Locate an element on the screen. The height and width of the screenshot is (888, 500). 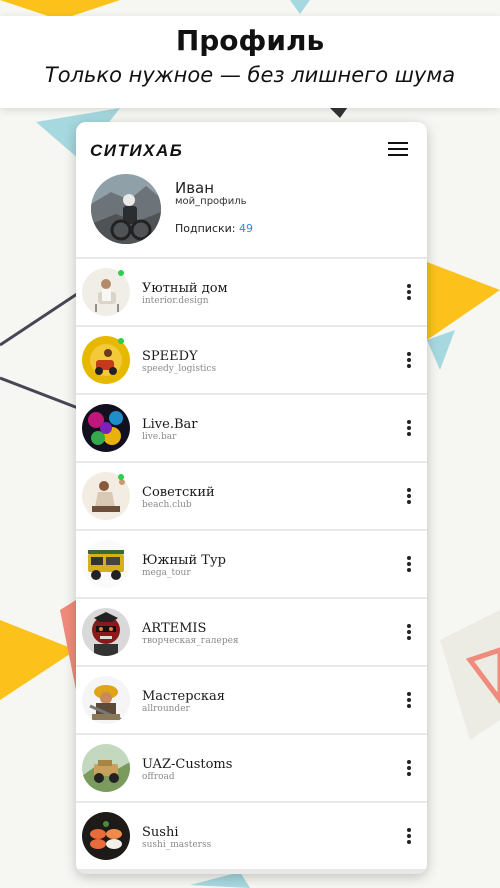
svg-text: СИТИХАБ is located at coordinates (136, 150).